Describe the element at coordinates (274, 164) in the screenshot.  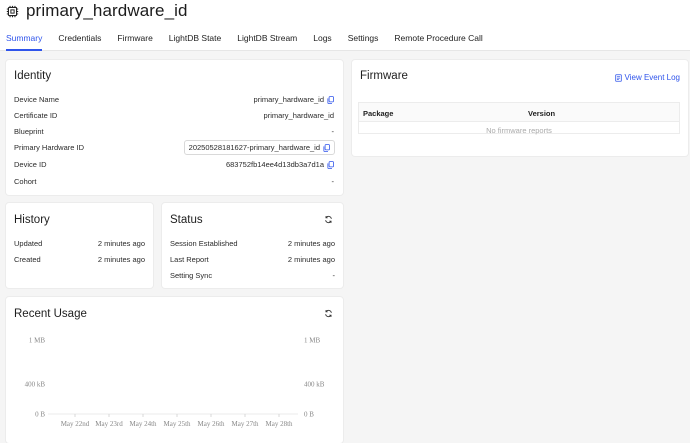
I see `identity-value-text: 683752fb14ee4d13db3a7d1a` at that location.